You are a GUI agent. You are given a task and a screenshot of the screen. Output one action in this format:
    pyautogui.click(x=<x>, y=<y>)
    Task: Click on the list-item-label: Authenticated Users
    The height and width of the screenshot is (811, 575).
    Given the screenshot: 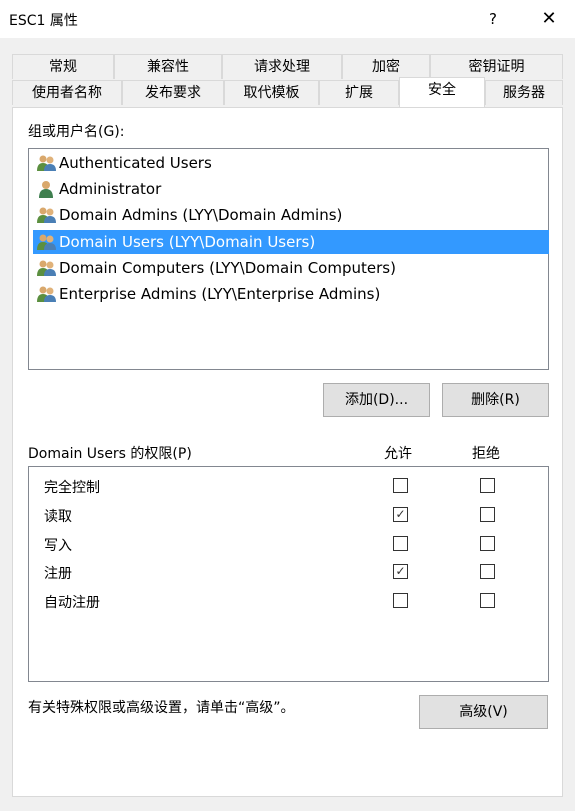 What is the action you would take?
    pyautogui.click(x=135, y=163)
    